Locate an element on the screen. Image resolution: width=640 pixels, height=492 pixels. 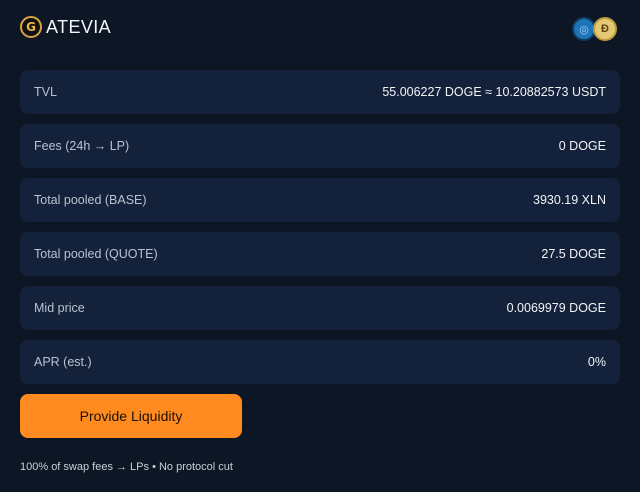
stat-row-tvl: TVL 55.006227 DOGE ≈ 10.20882573 USDT is located at coordinates (320, 92).